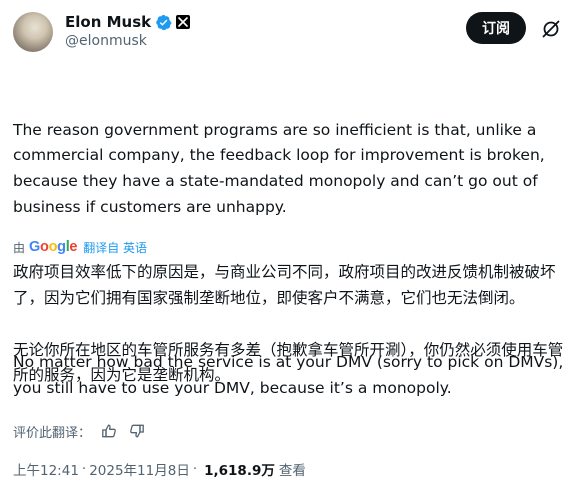 The height and width of the screenshot is (485, 587). What do you see at coordinates (19, 247) in the screenshot?
I see `translated-by-label: 由` at bounding box center [19, 247].